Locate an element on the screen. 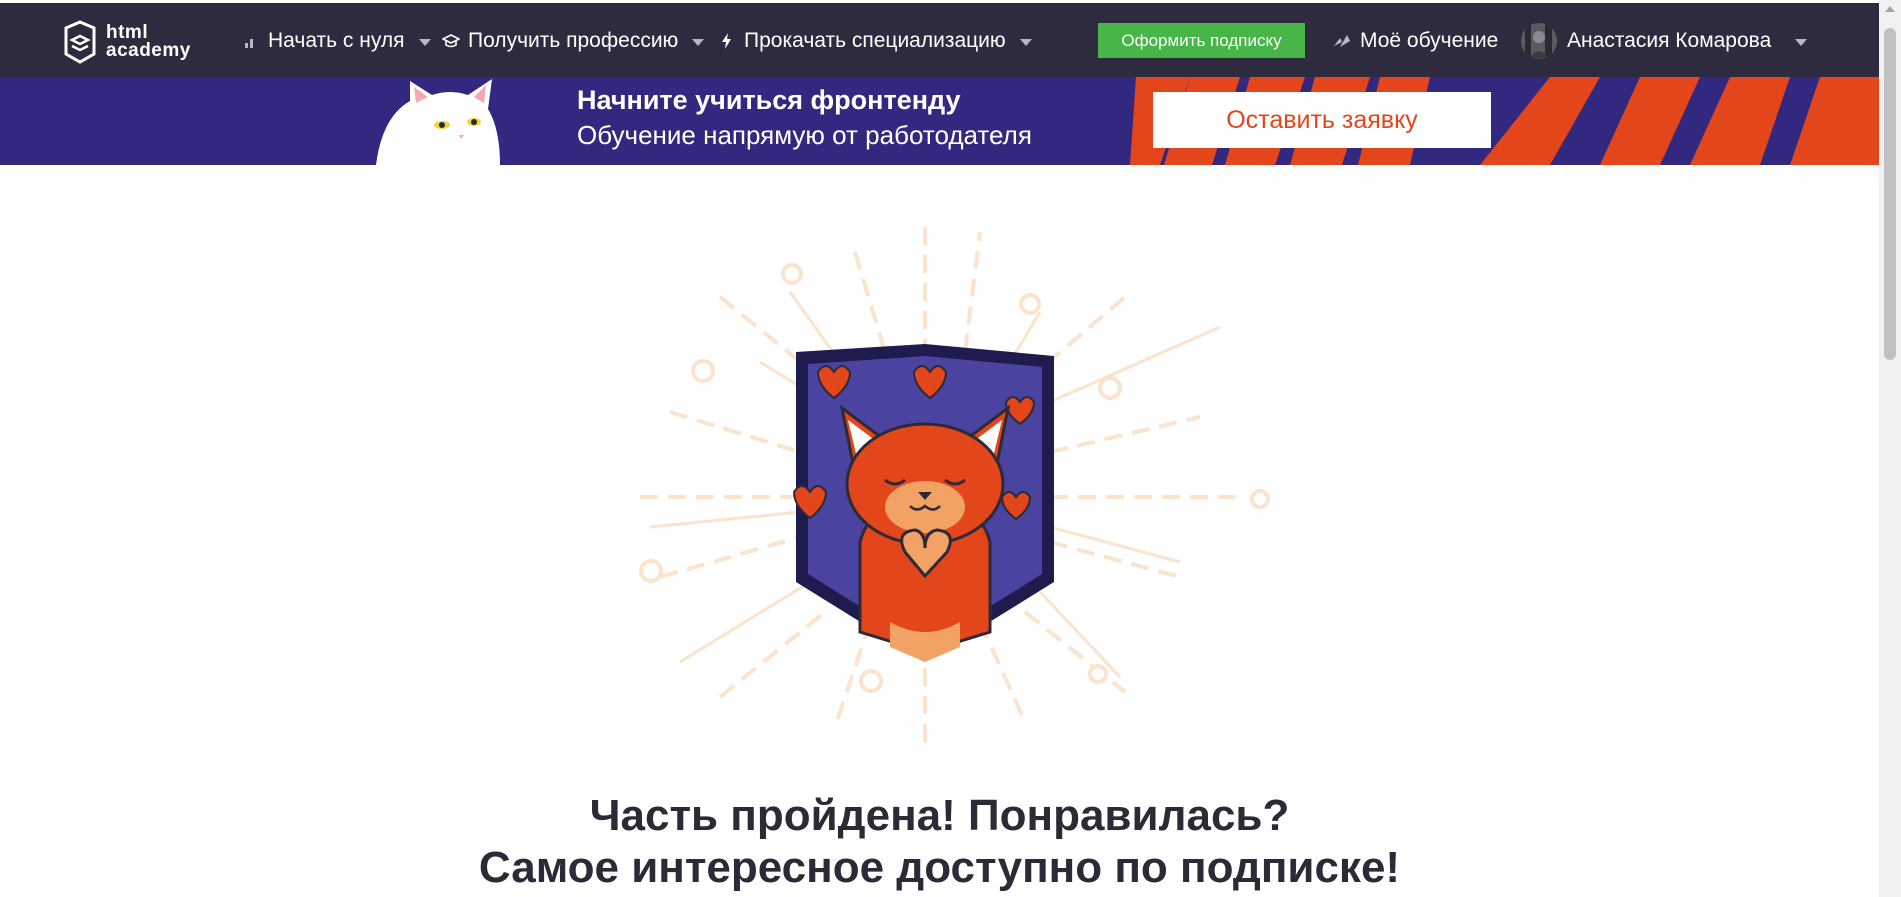 The width and height of the screenshot is (1901, 897). request-button: Оставить заявку is located at coordinates (1322, 120).